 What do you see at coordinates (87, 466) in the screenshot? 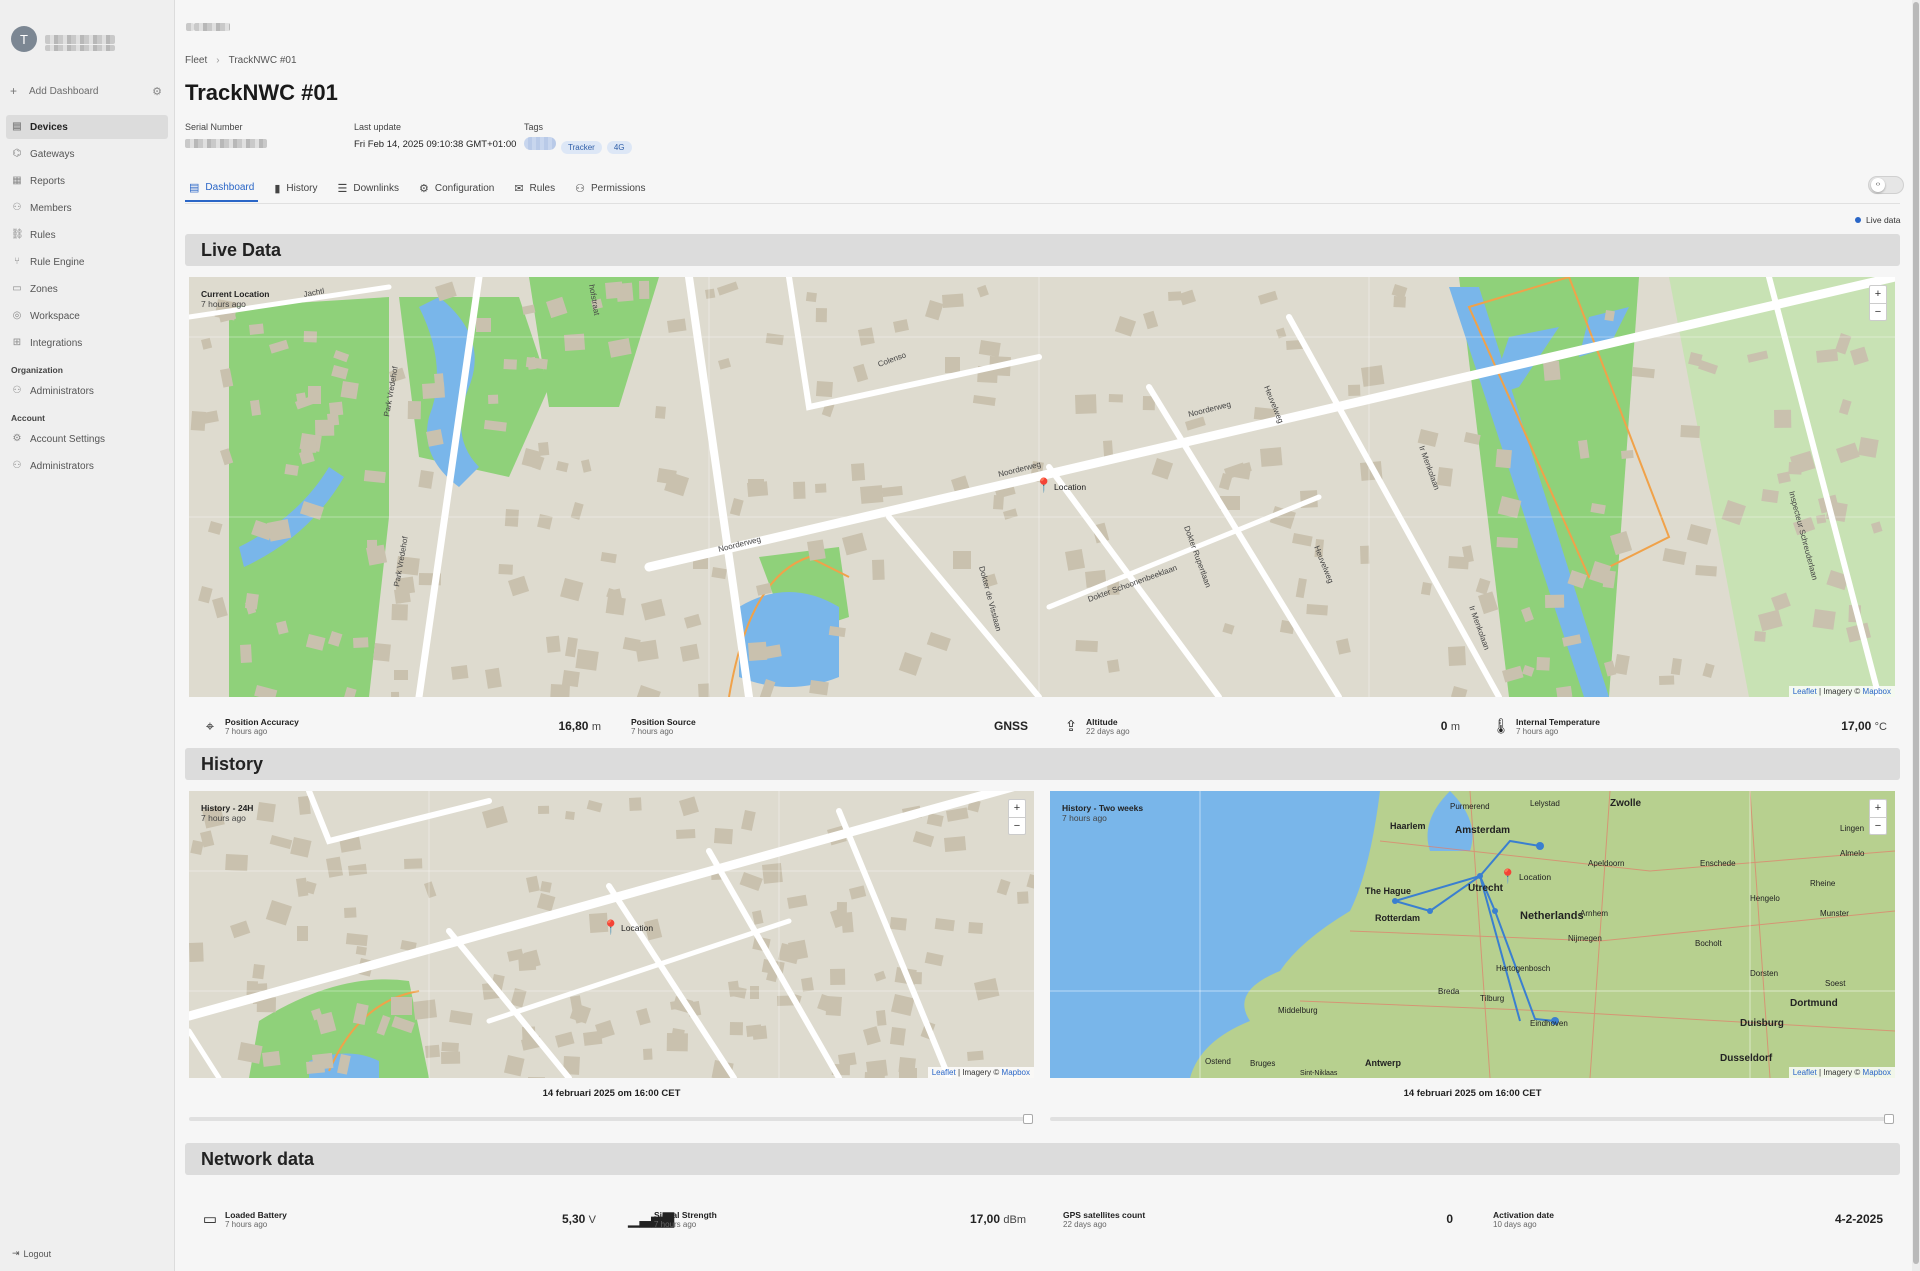
I see `sidebar-item-account-administrators: ⚇ Administrators` at bounding box center [87, 466].